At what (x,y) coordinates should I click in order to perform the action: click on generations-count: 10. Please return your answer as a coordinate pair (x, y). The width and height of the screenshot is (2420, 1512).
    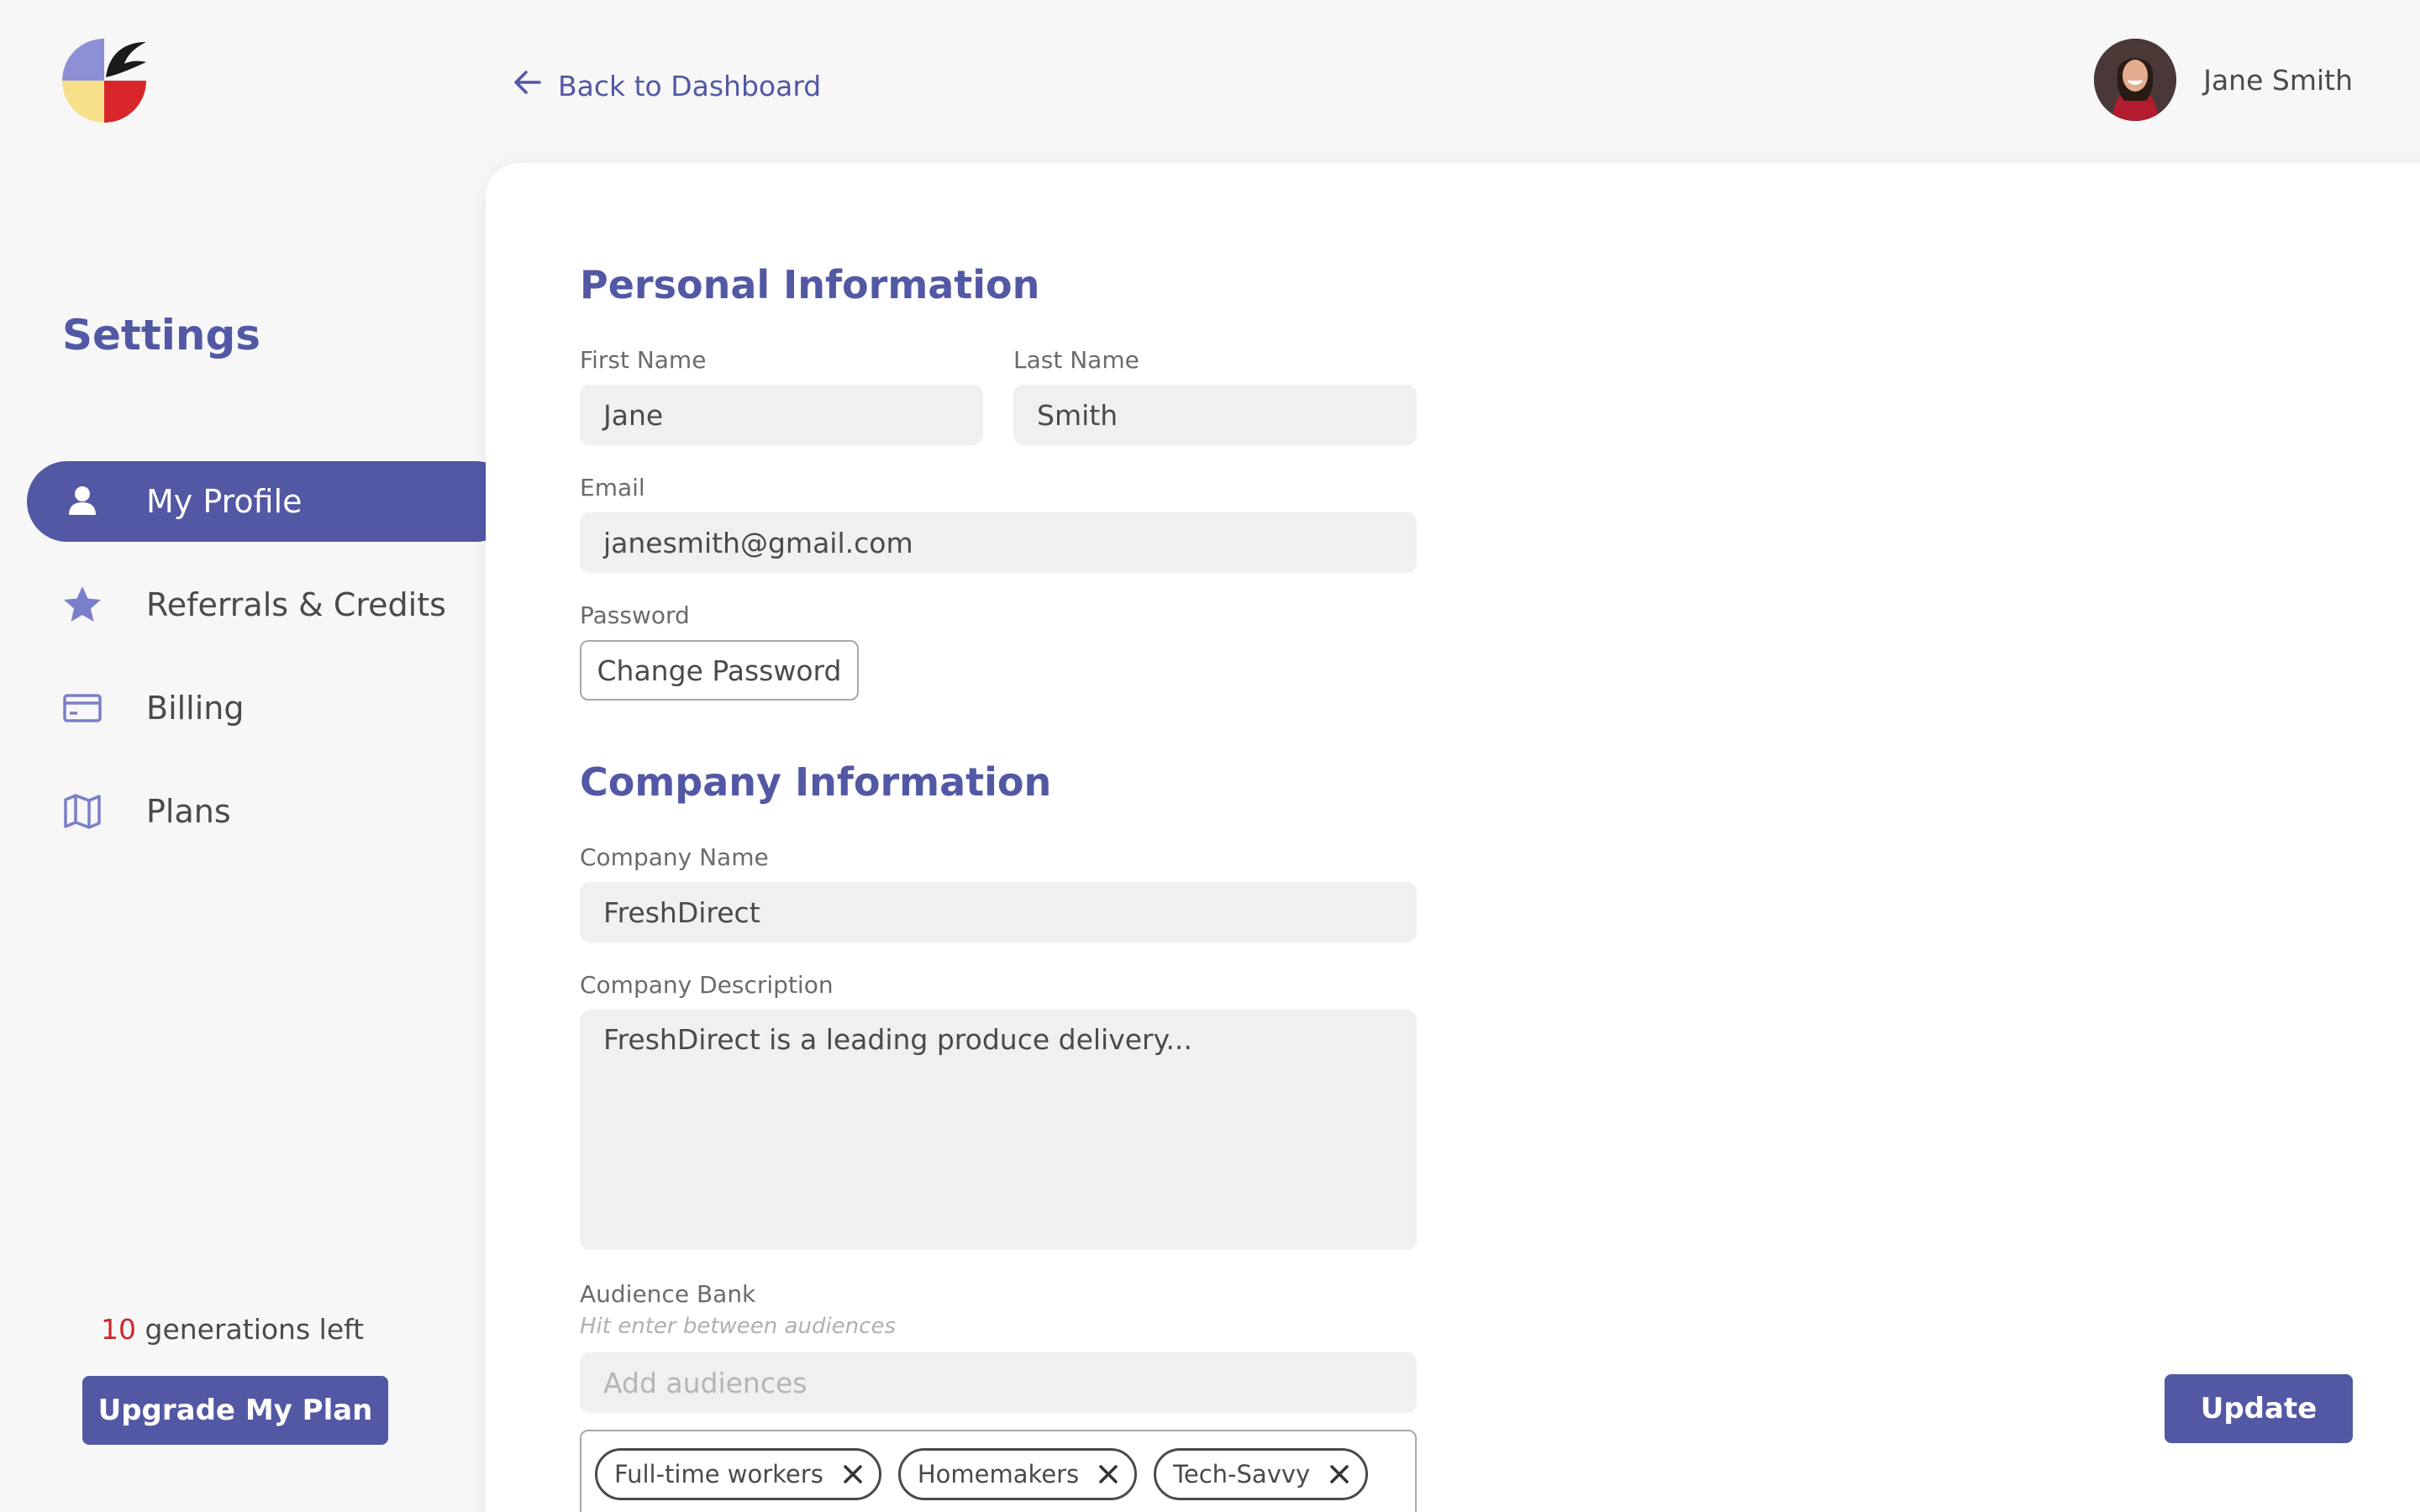
    Looking at the image, I should click on (118, 1329).